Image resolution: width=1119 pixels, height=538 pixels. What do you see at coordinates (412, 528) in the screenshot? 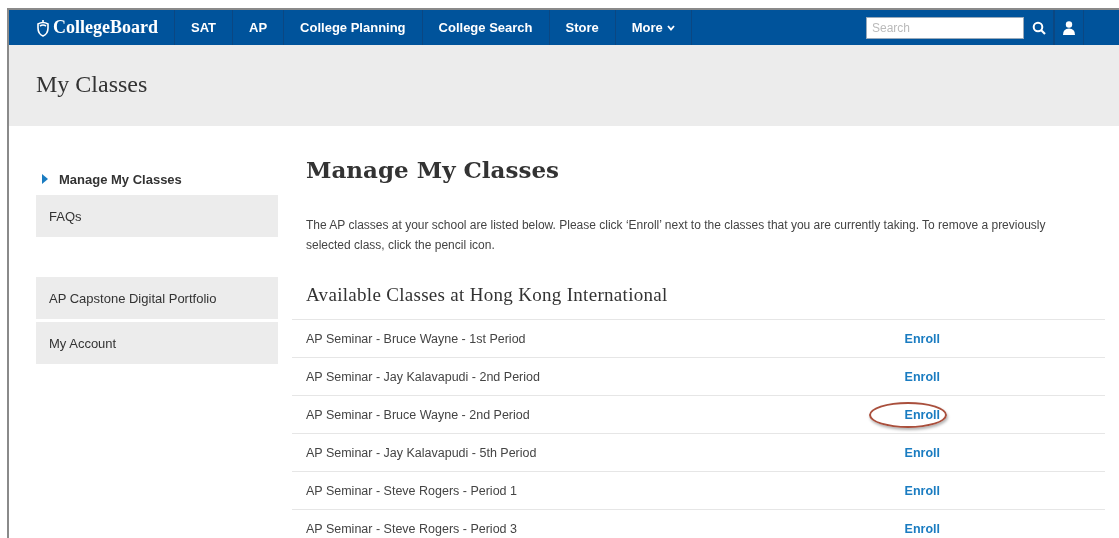
I see `class-name: AP Seminar - Steve Rogers - Period 3` at bounding box center [412, 528].